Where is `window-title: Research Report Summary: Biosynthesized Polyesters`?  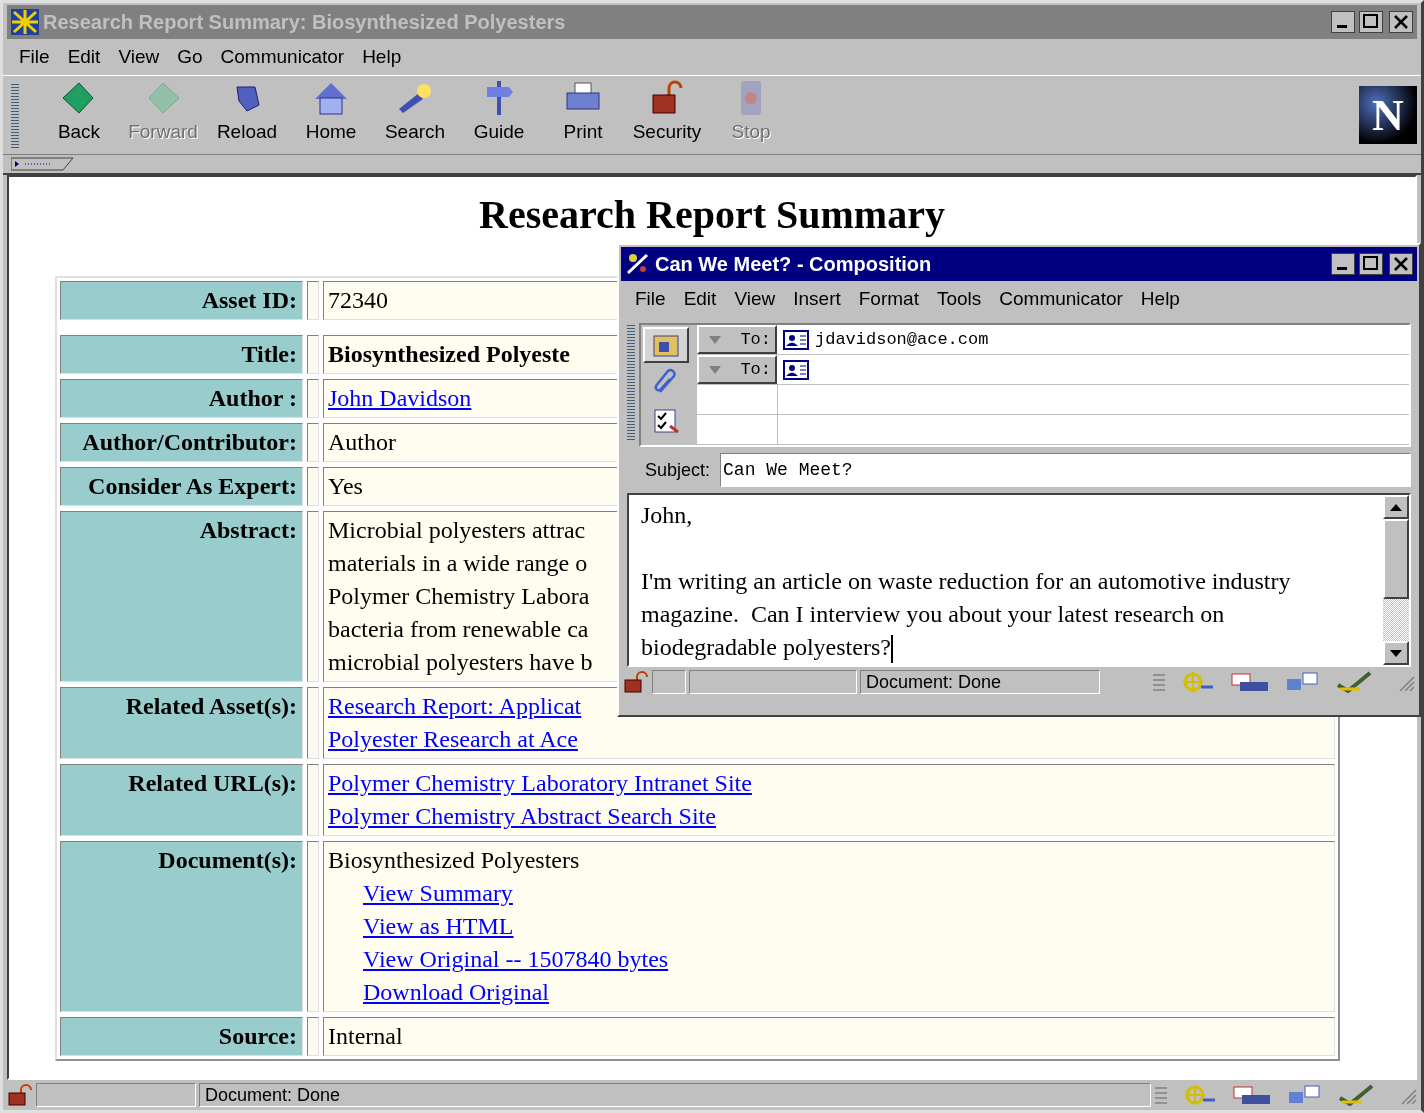
window-title: Research Report Summary: Biosynthesized Polyesters is located at coordinates (305, 22).